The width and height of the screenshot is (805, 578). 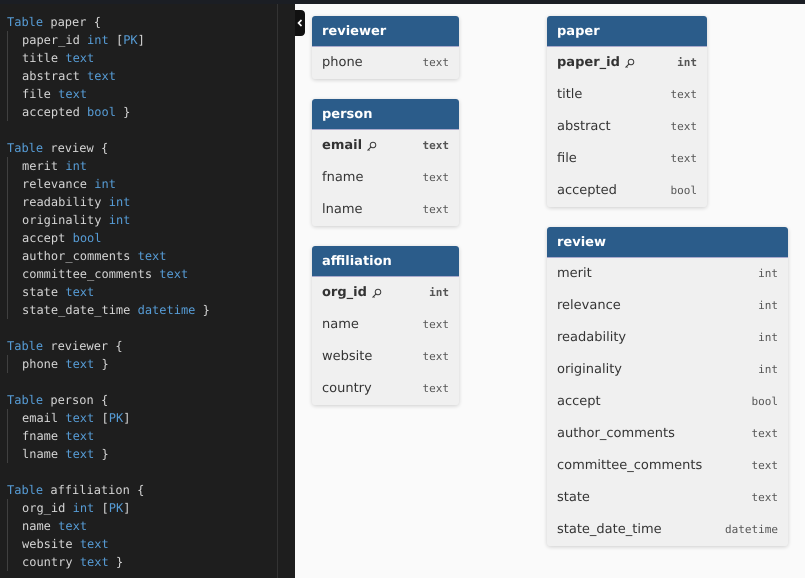 I want to click on field-name: fname, so click(x=343, y=178).